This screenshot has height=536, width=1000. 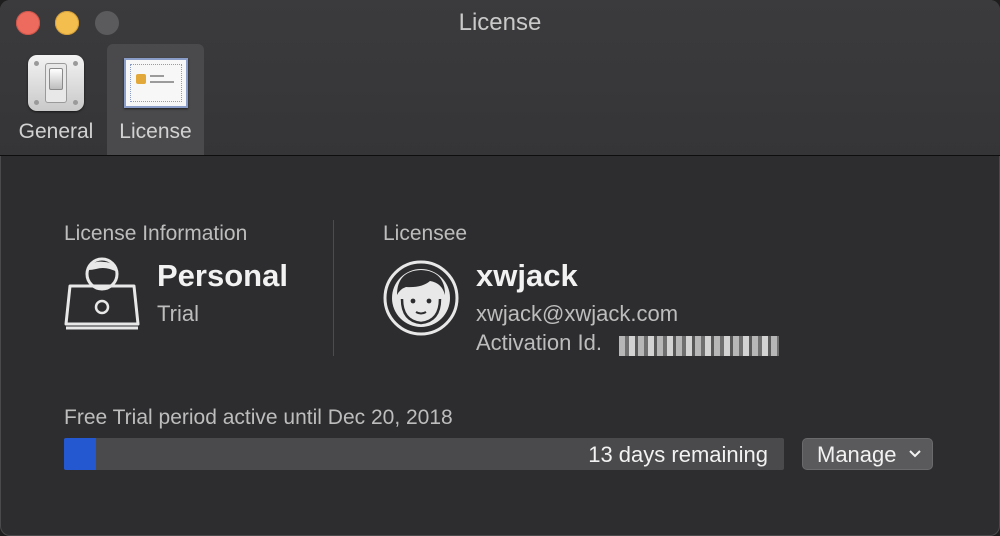 What do you see at coordinates (425, 233) in the screenshot?
I see `licensee-heading: Licensee` at bounding box center [425, 233].